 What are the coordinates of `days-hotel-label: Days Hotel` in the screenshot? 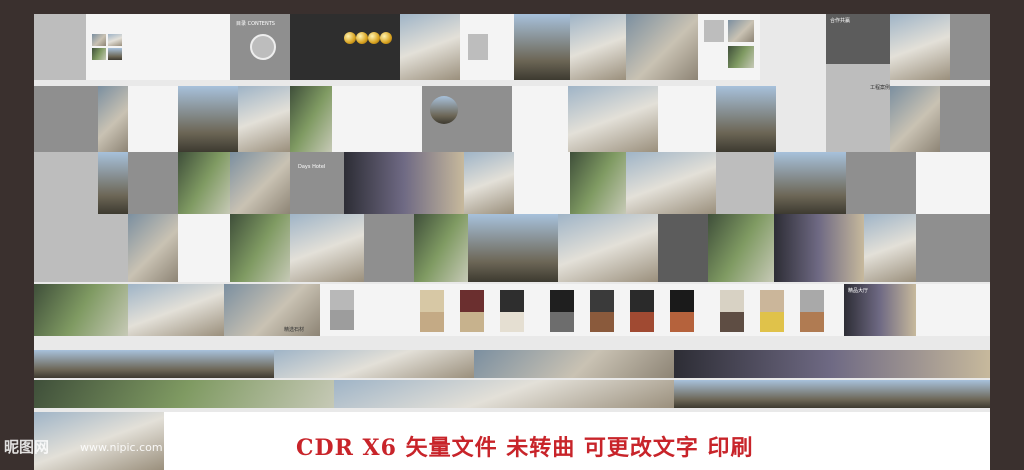 It's located at (312, 167).